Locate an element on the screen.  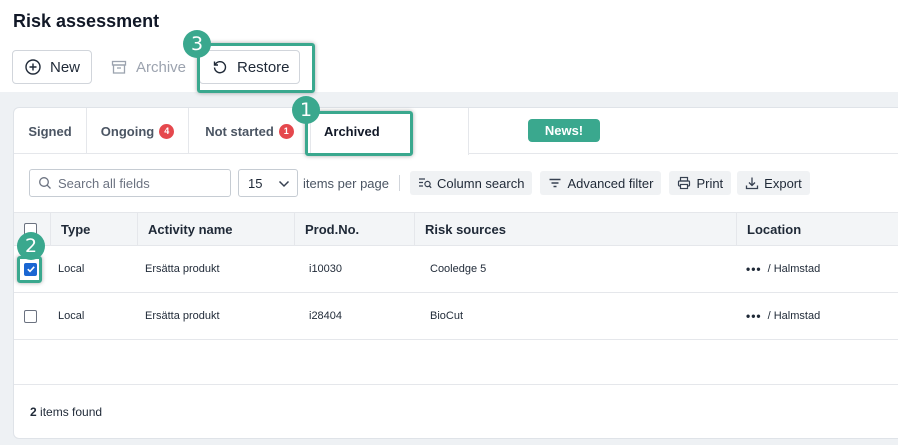
download-icon is located at coordinates (752, 183).